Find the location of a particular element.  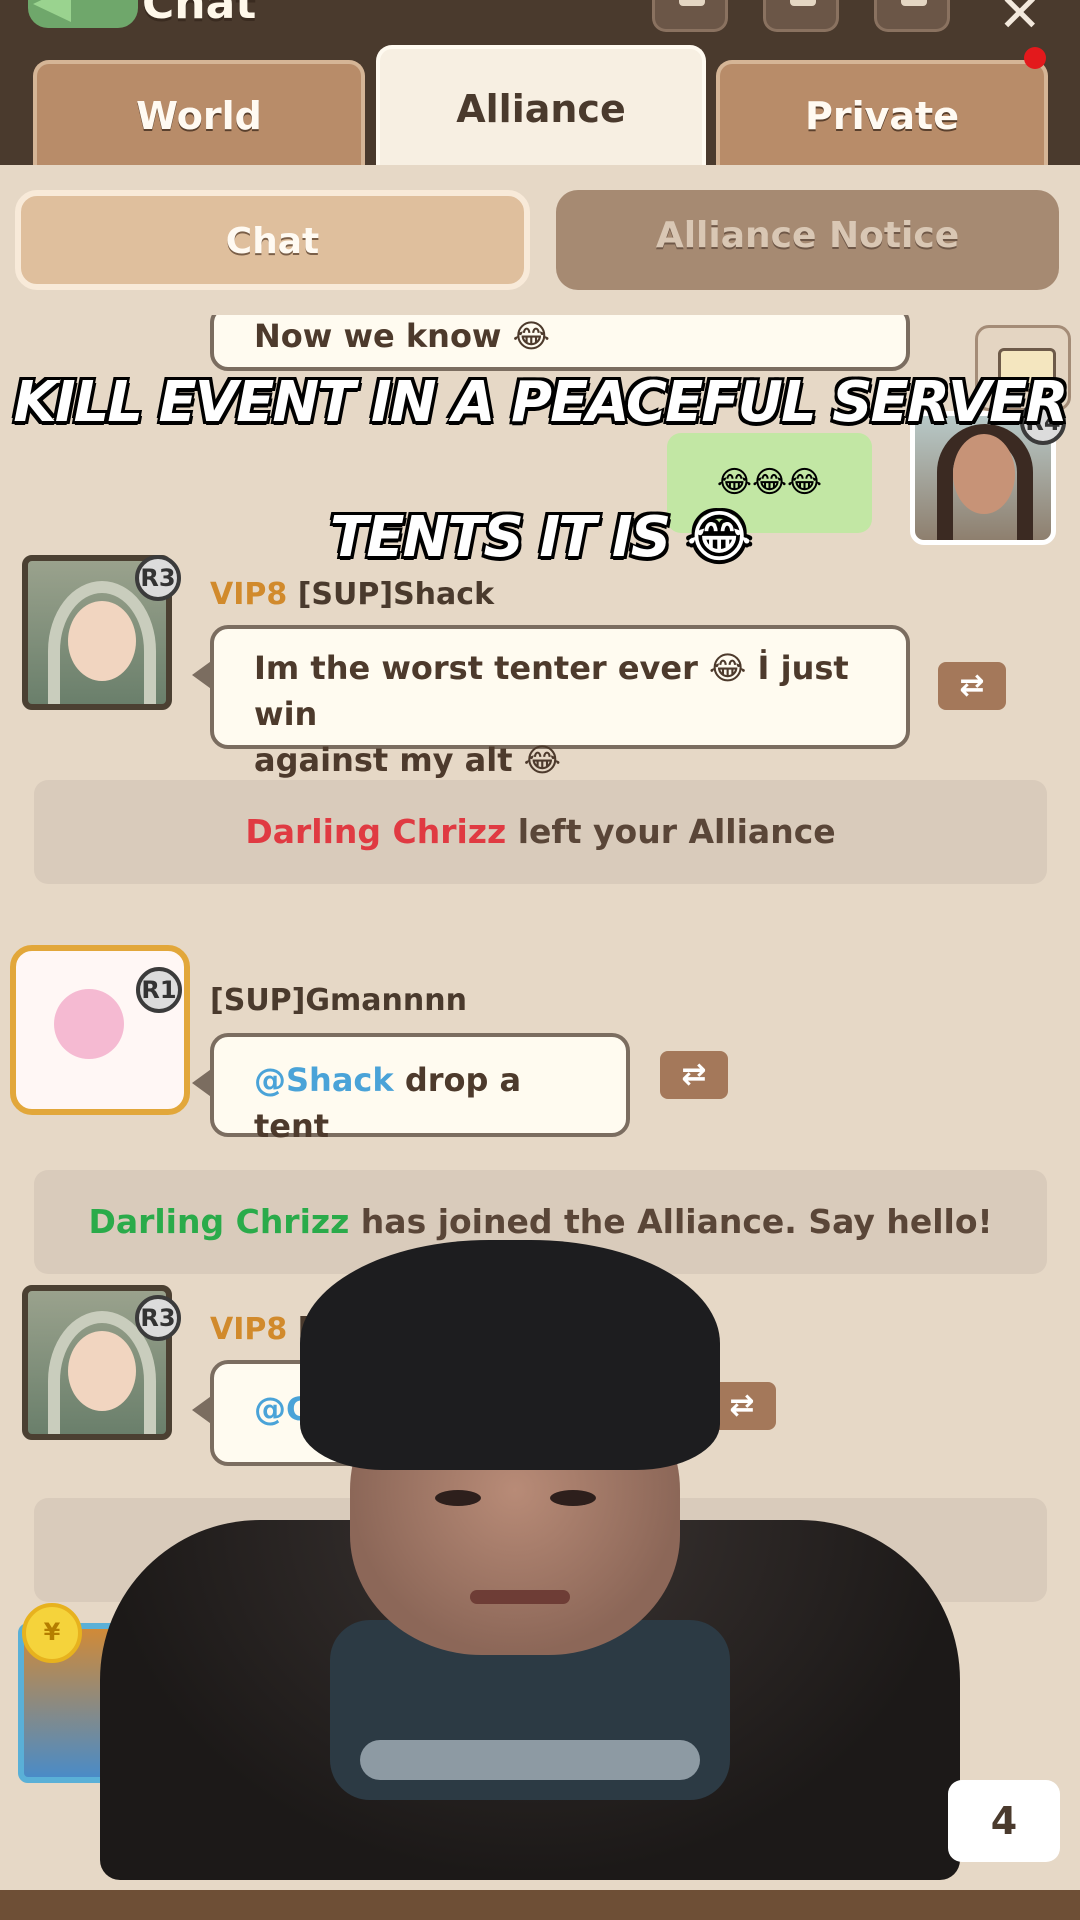

message-line: Im the worst tenter ever 😂 İ just win is located at coordinates (551, 691).